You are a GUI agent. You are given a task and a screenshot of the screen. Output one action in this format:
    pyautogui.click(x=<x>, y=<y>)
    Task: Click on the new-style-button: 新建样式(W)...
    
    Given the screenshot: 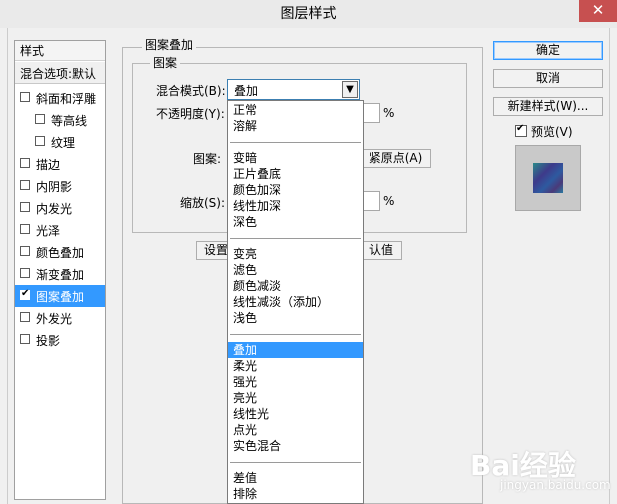 What is the action you would take?
    pyautogui.click(x=548, y=106)
    